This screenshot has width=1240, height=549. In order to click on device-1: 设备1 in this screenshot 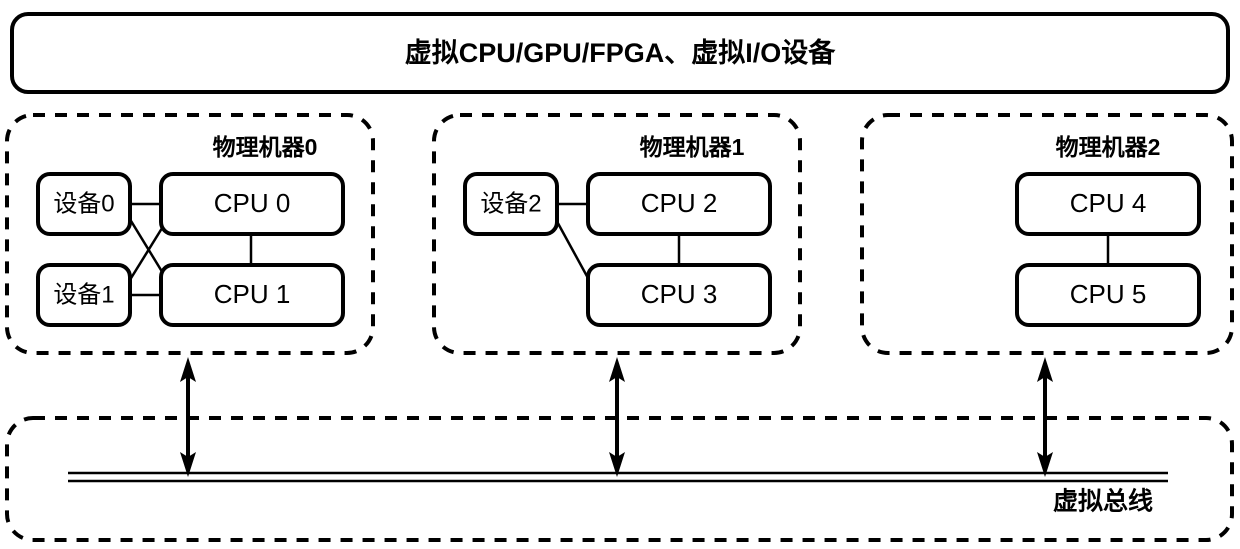, I will do `click(84, 295)`.